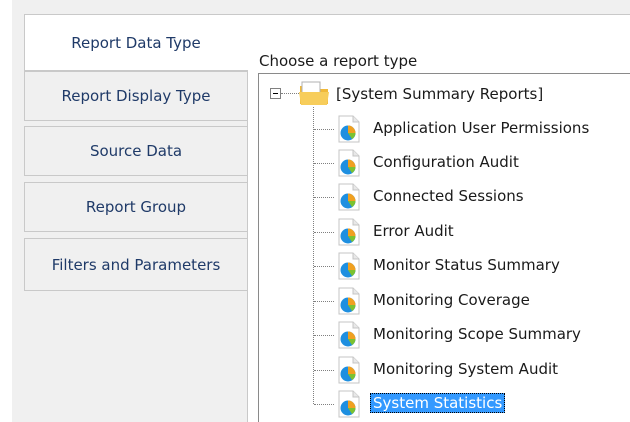 The width and height of the screenshot is (630, 422). I want to click on collapse-toggle-icon, so click(275, 93).